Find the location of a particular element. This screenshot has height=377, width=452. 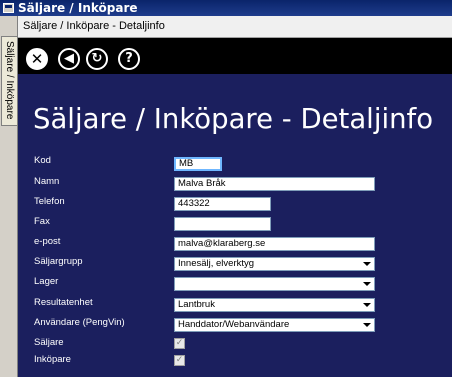

window-titlebar: Säljare / Inköpare is located at coordinates (226, 8).